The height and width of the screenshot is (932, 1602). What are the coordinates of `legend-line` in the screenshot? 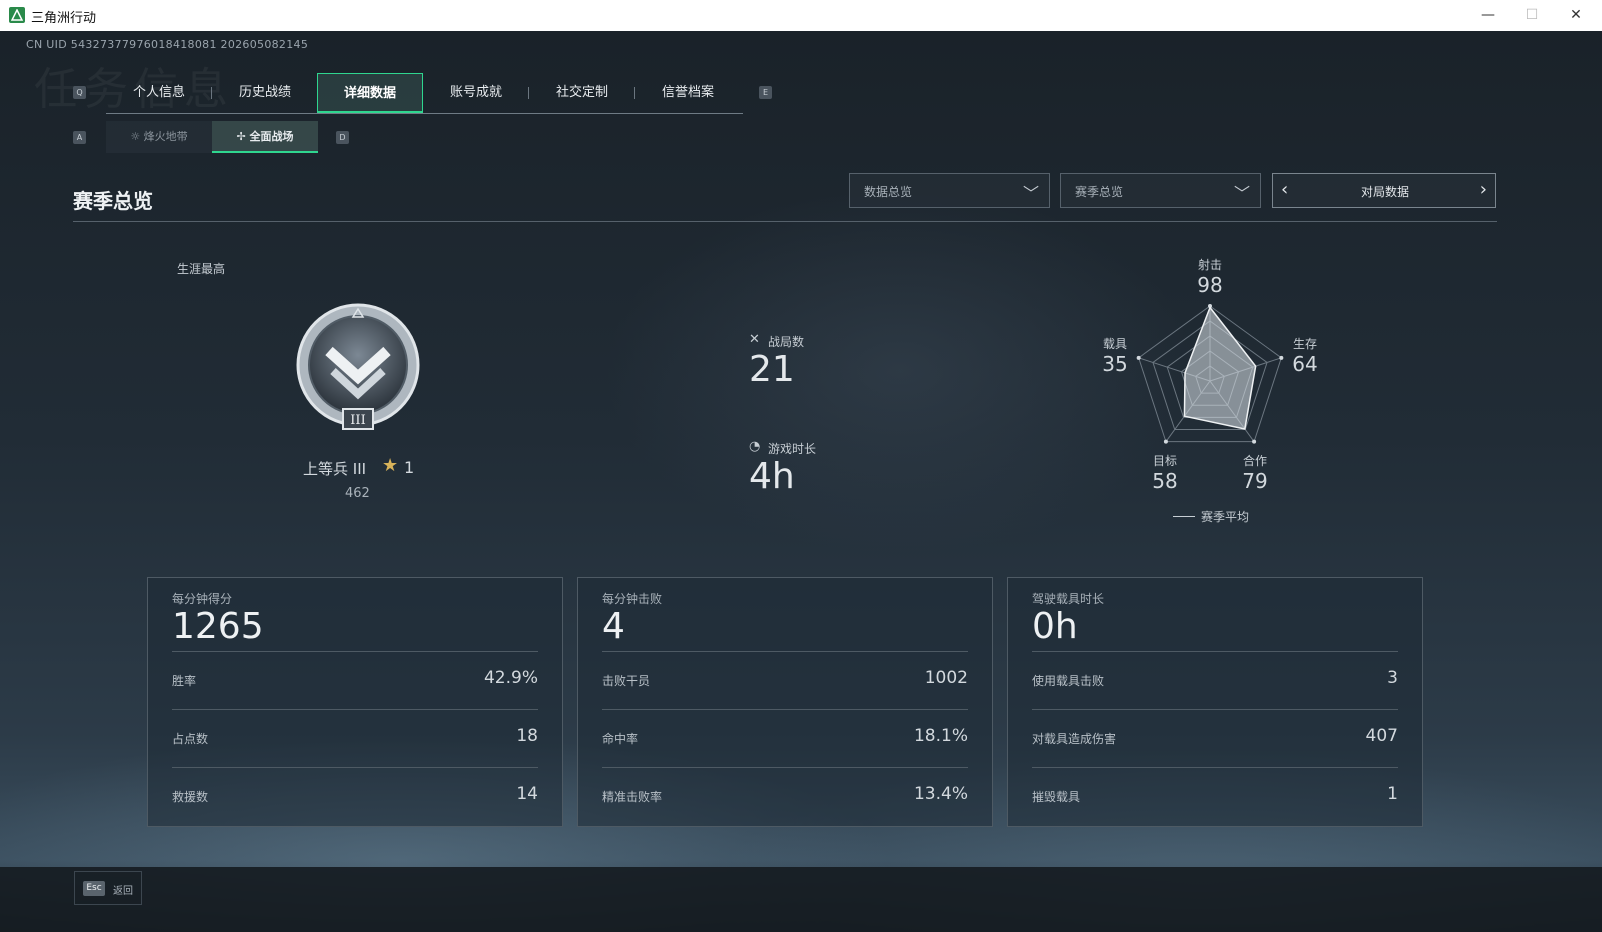 It's located at (1184, 516).